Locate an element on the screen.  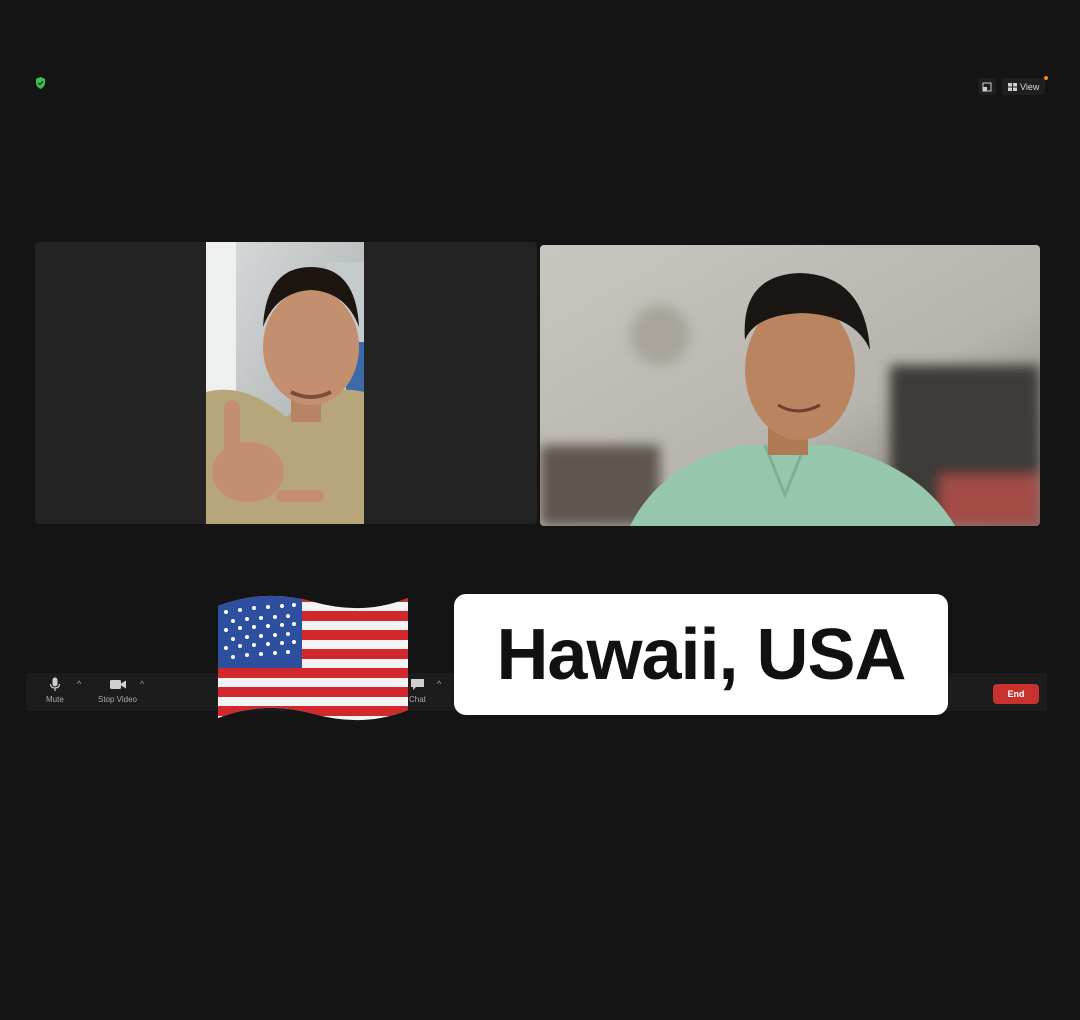
top-right-controls: View is located at coordinates (1013, 85).